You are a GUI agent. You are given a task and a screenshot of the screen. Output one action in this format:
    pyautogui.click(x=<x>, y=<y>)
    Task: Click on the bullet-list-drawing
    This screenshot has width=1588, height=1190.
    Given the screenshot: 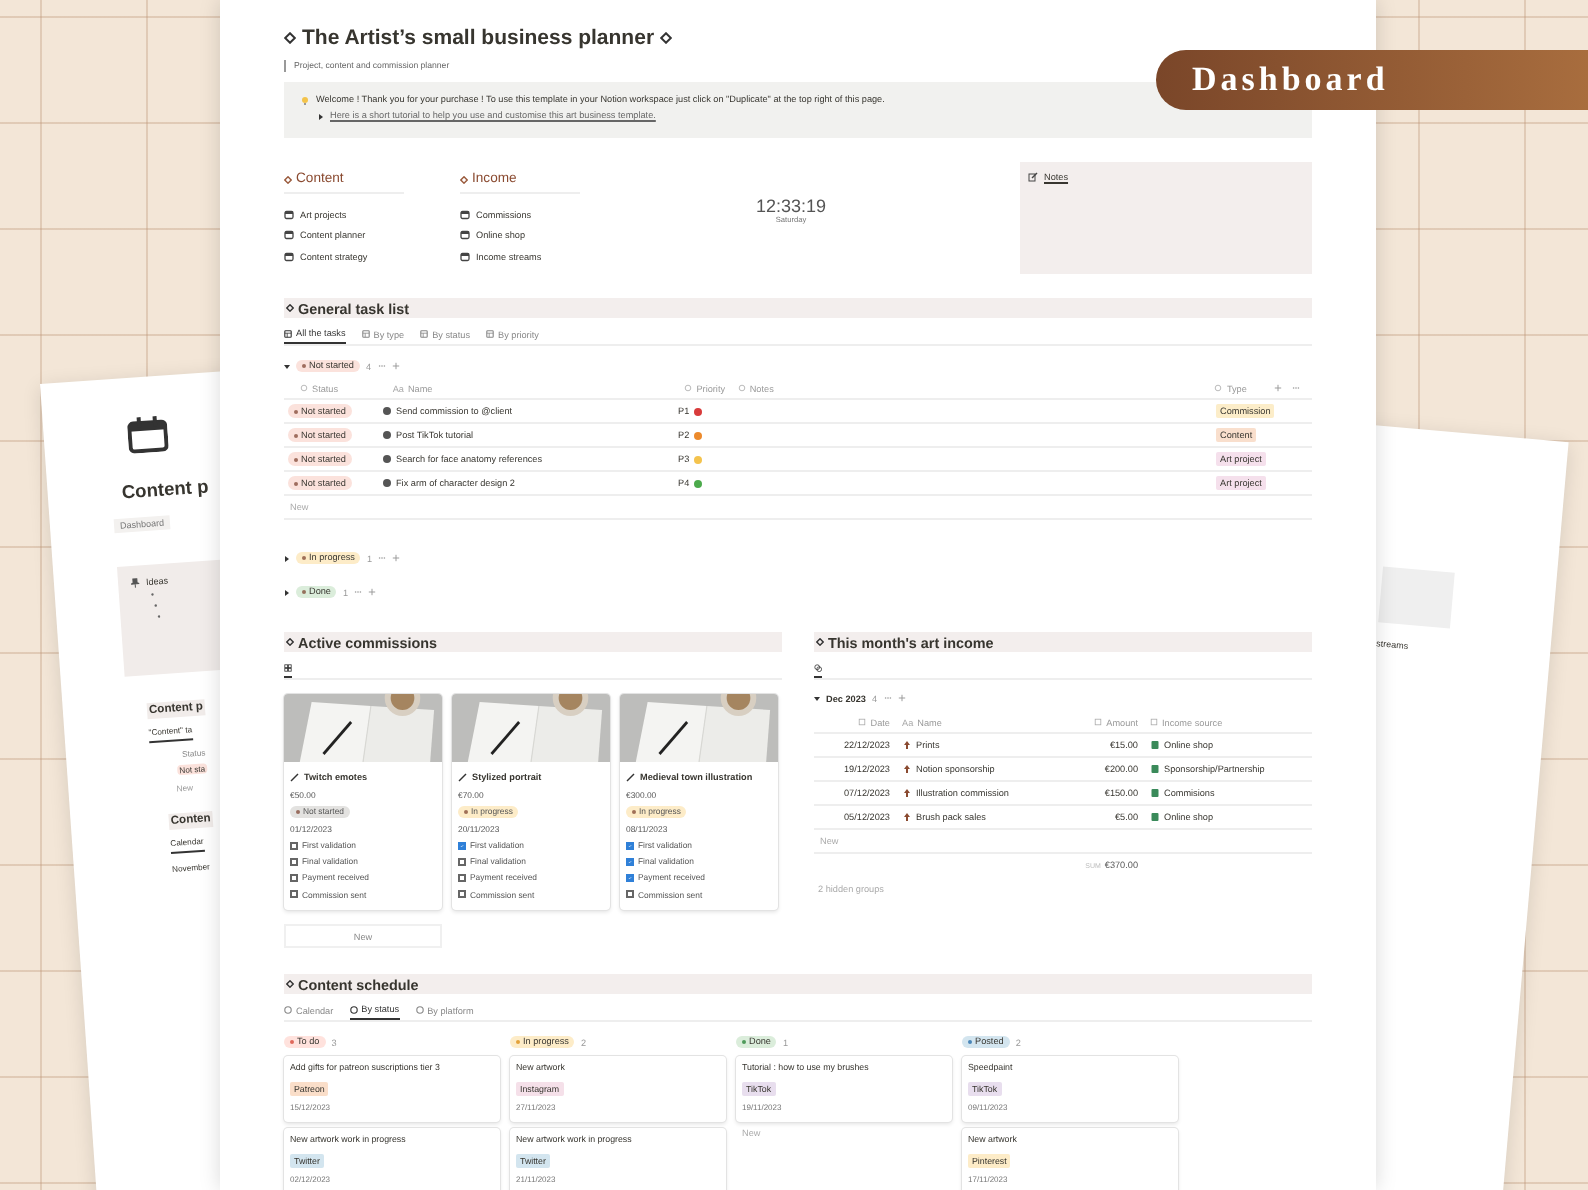 What is the action you would take?
    pyautogui.click(x=155, y=605)
    